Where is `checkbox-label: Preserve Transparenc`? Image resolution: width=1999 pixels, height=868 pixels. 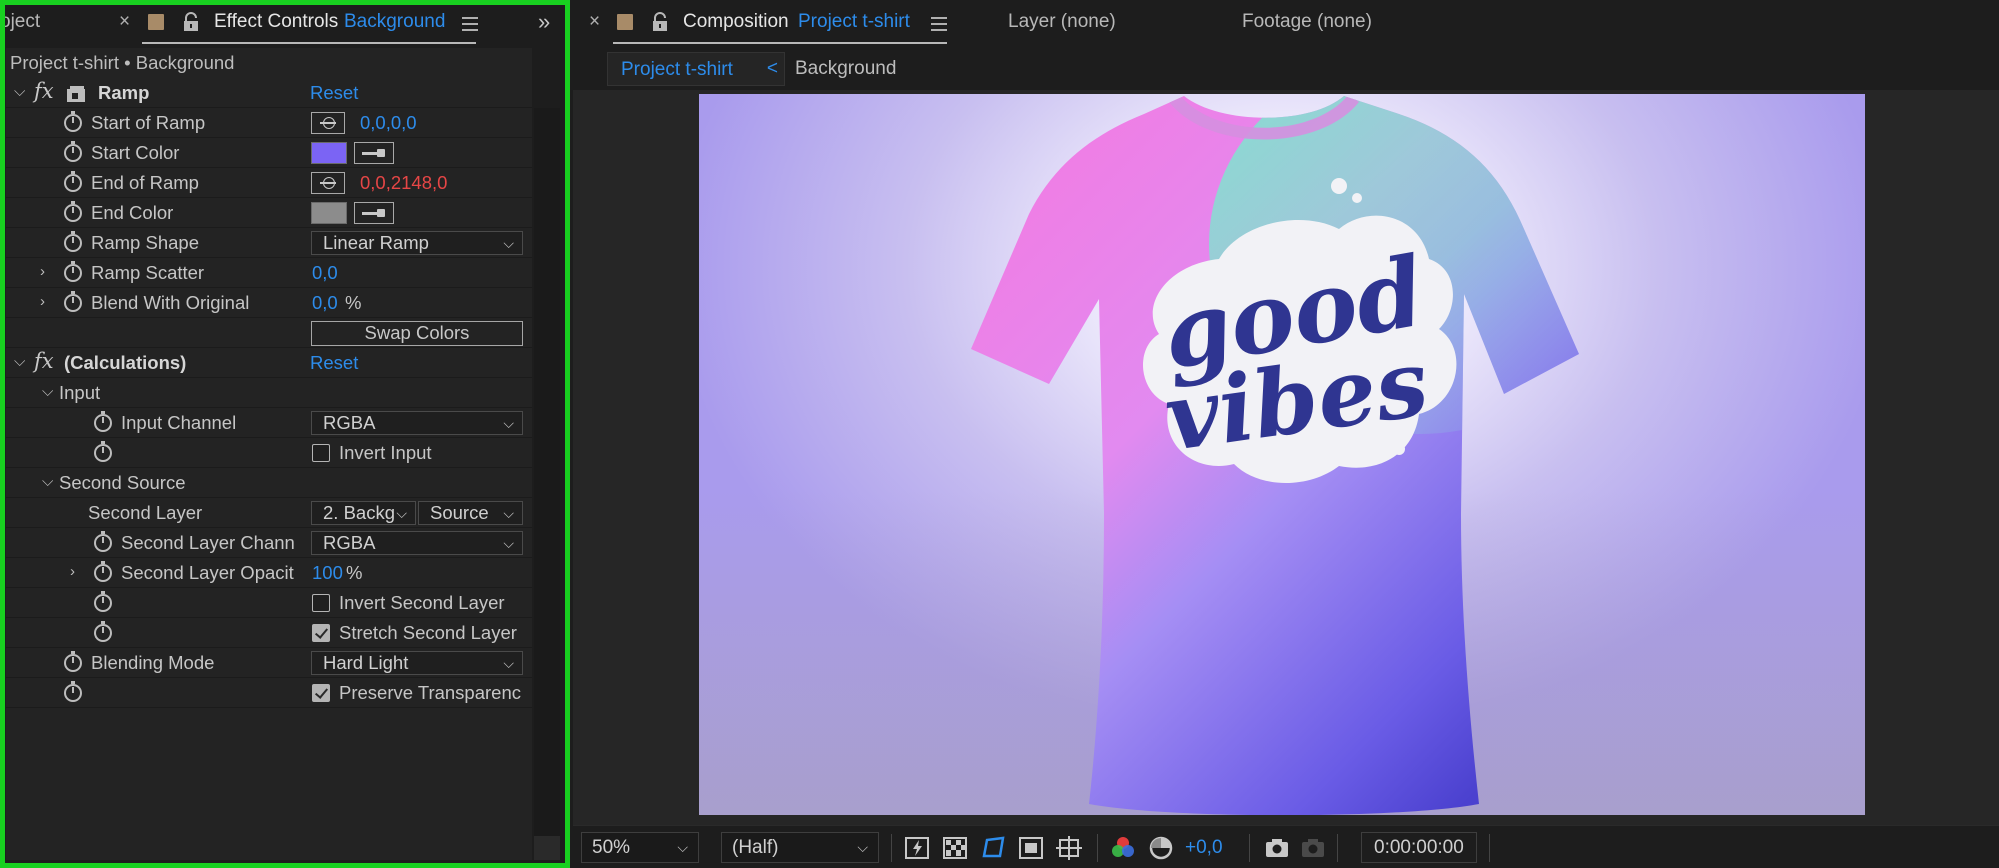
checkbox-label: Preserve Transparenc is located at coordinates (430, 692).